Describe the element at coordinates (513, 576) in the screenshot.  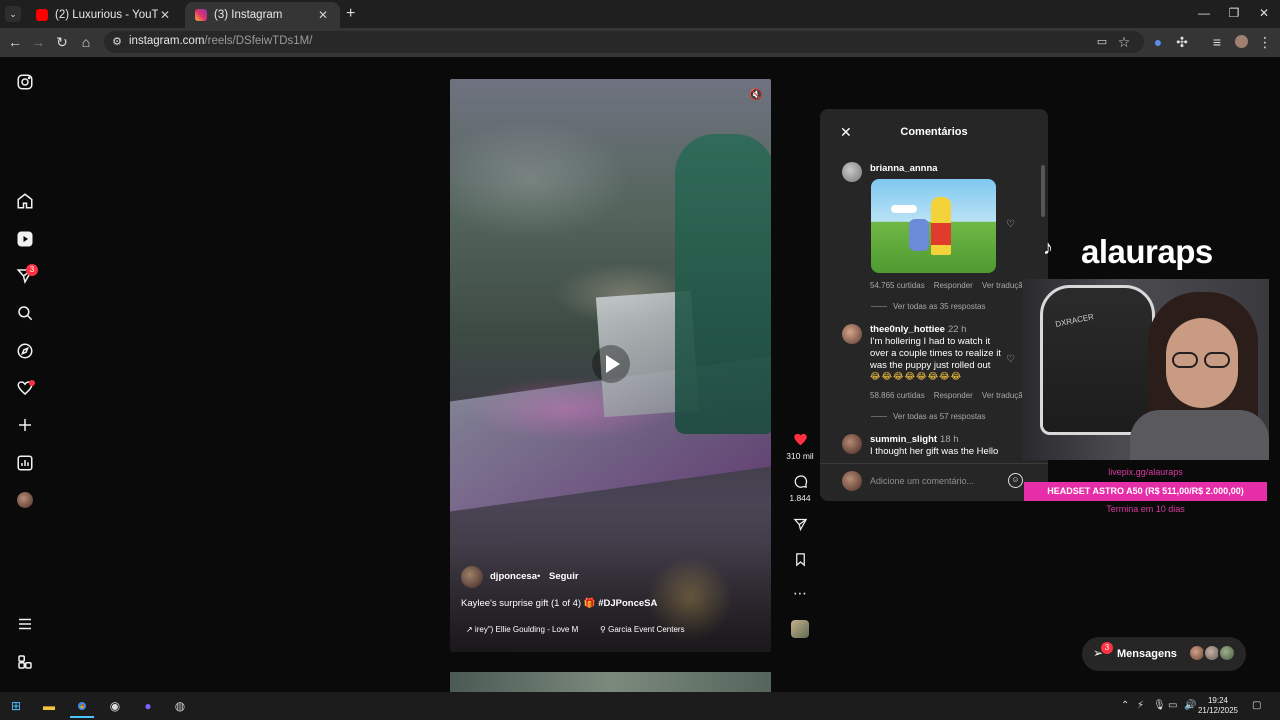
I see `reel-owner-username: djponcesa` at that location.